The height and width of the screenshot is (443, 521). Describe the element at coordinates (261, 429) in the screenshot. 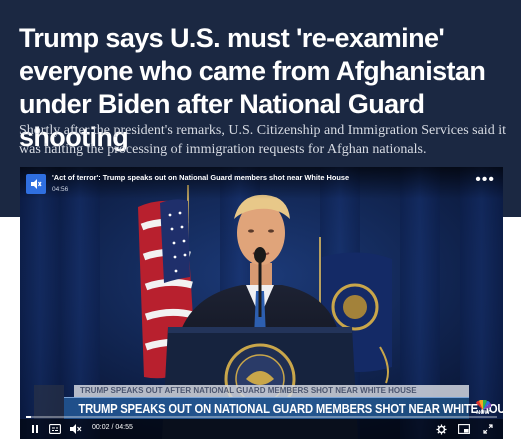

I see `player-controls: 00:02 / 04:55` at that location.